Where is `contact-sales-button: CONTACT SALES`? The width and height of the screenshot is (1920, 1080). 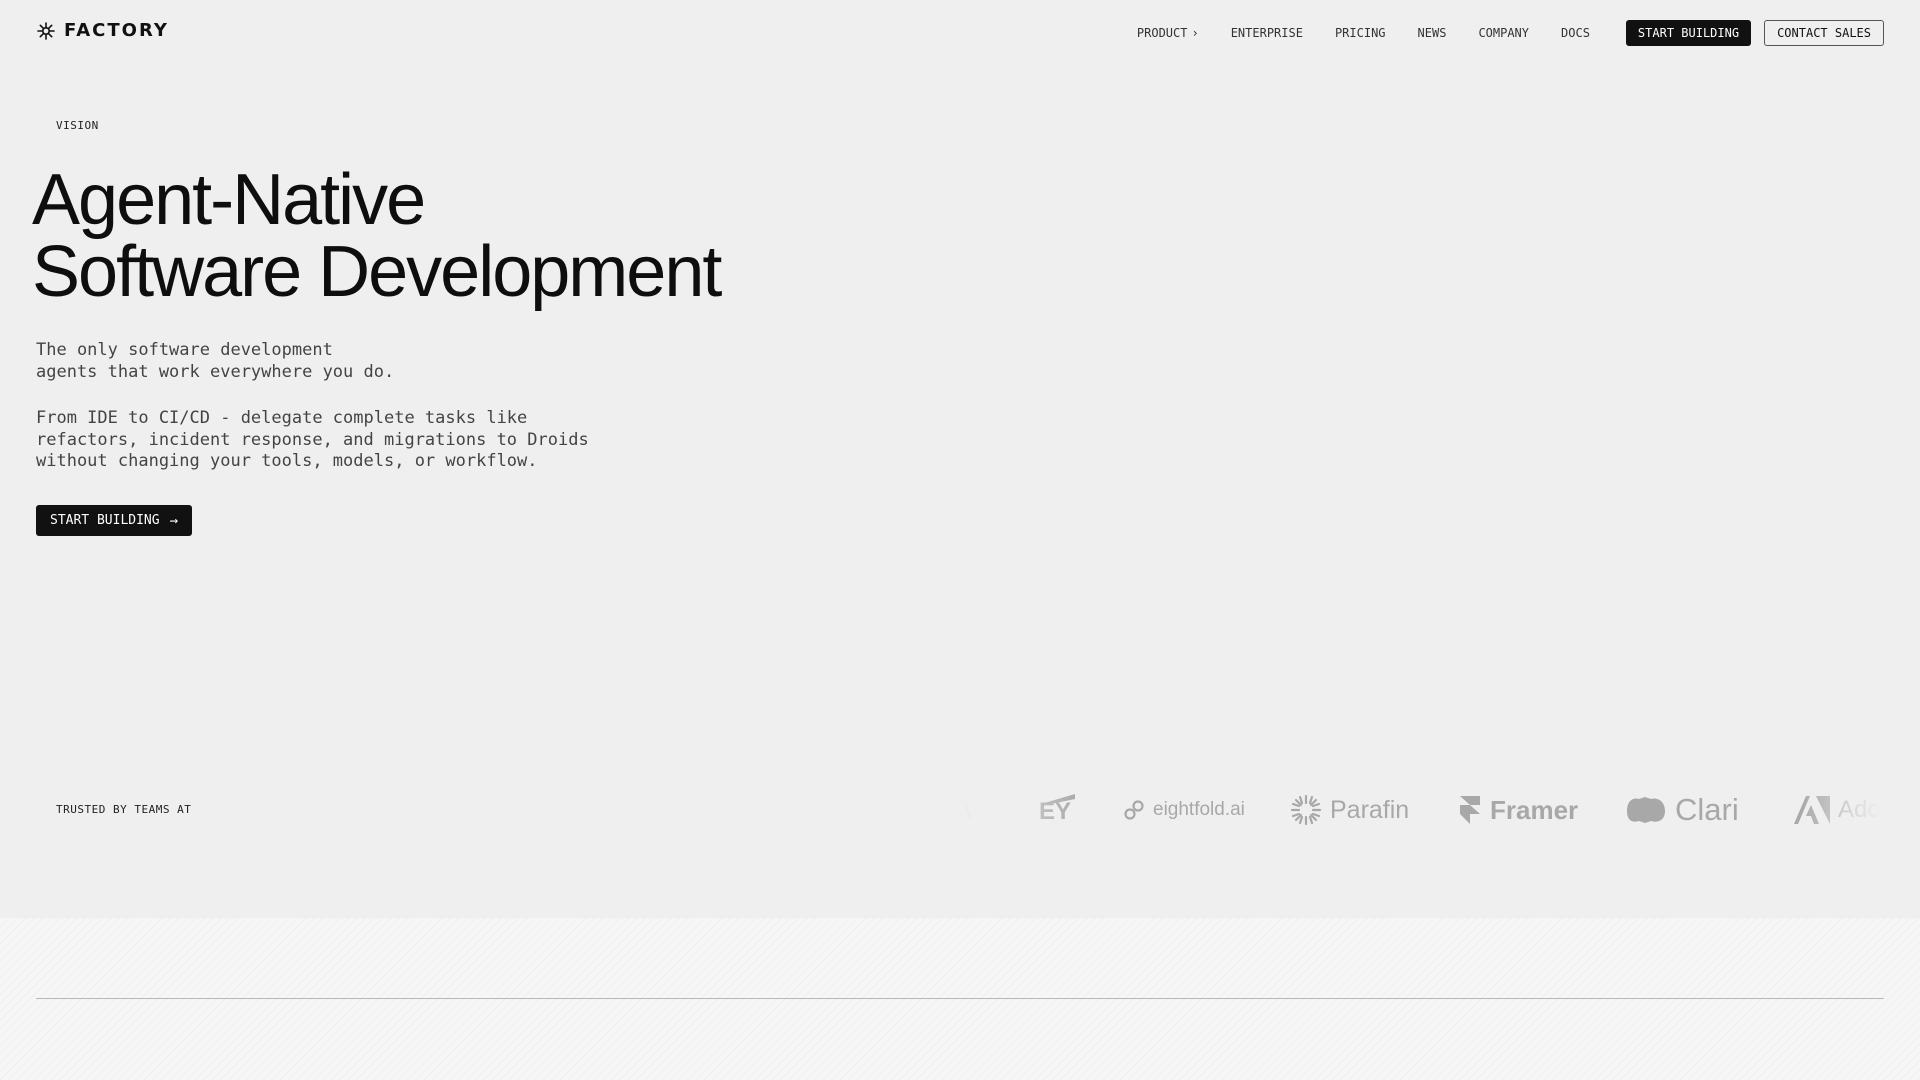
contact-sales-button: CONTACT SALES is located at coordinates (1824, 33).